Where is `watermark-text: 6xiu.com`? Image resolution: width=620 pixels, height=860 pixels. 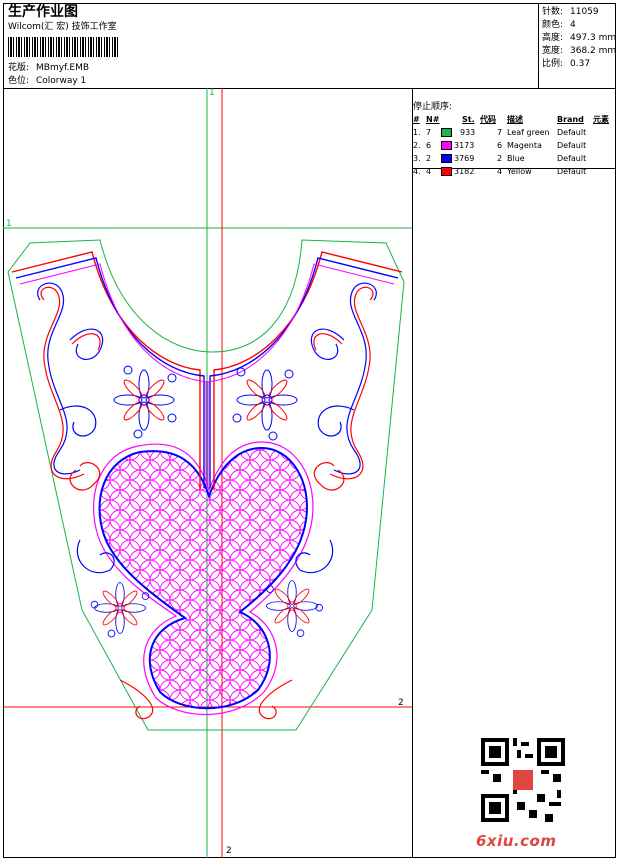
watermark-text: 6xiu.com is located at coordinates (516, 841).